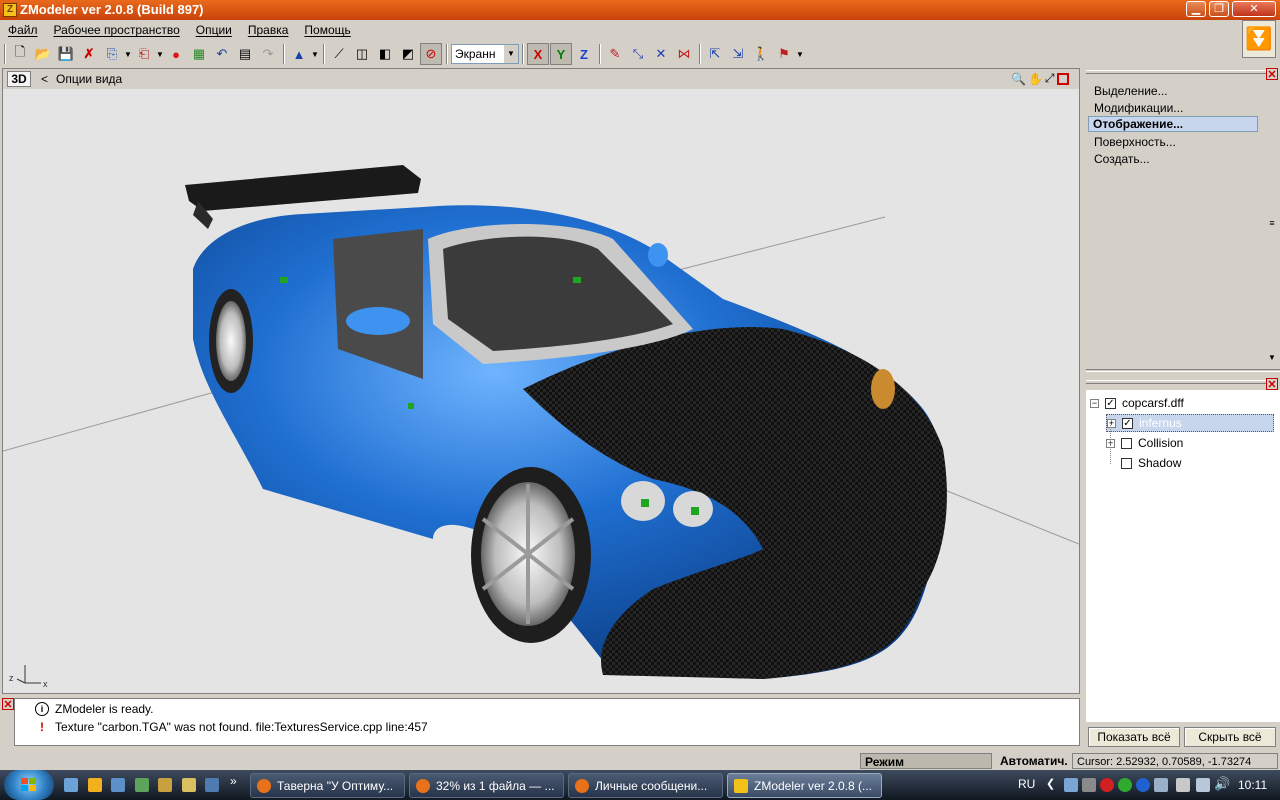  What do you see at coordinates (339, 54) in the screenshot?
I see `vertex-mode-icon: ⟋` at bounding box center [339, 54].